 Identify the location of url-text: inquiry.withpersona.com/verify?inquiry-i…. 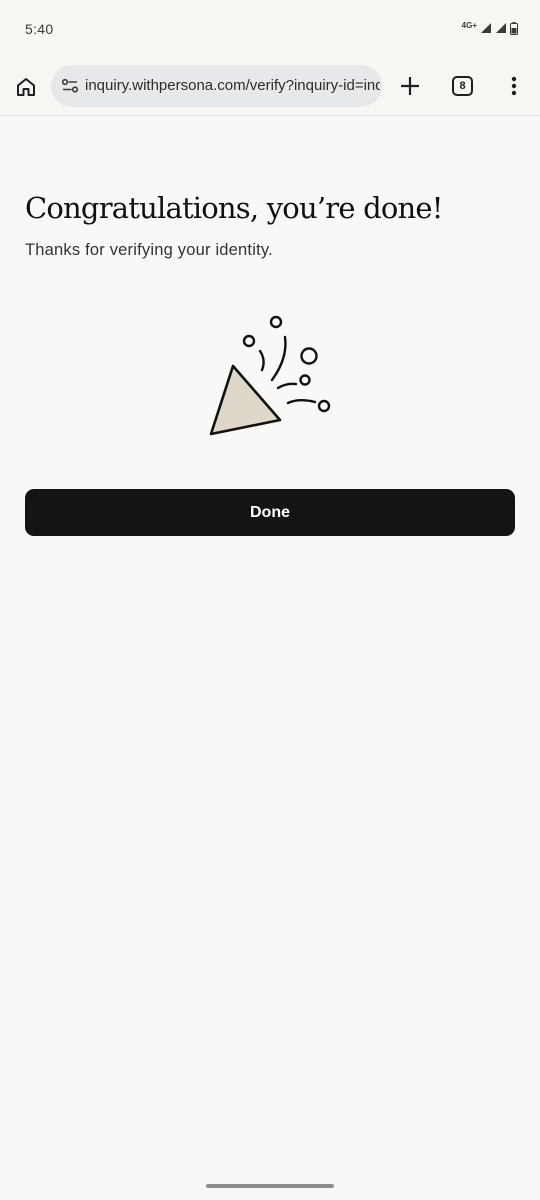
(232, 85).